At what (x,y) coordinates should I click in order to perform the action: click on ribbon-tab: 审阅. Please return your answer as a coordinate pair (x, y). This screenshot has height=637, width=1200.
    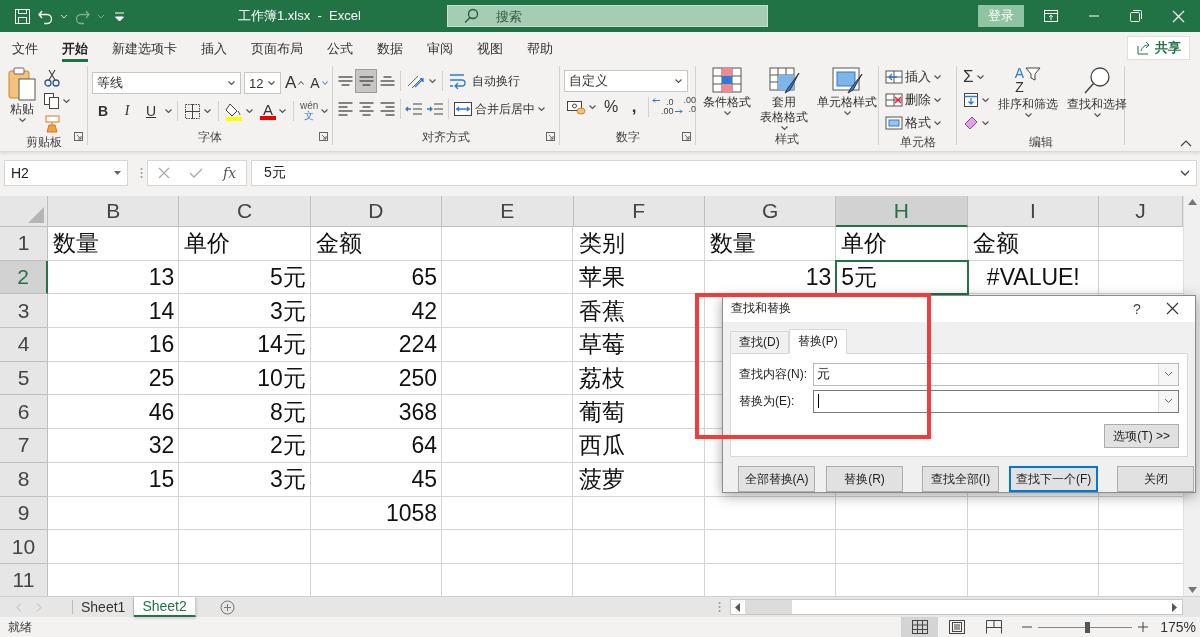
    Looking at the image, I should click on (440, 48).